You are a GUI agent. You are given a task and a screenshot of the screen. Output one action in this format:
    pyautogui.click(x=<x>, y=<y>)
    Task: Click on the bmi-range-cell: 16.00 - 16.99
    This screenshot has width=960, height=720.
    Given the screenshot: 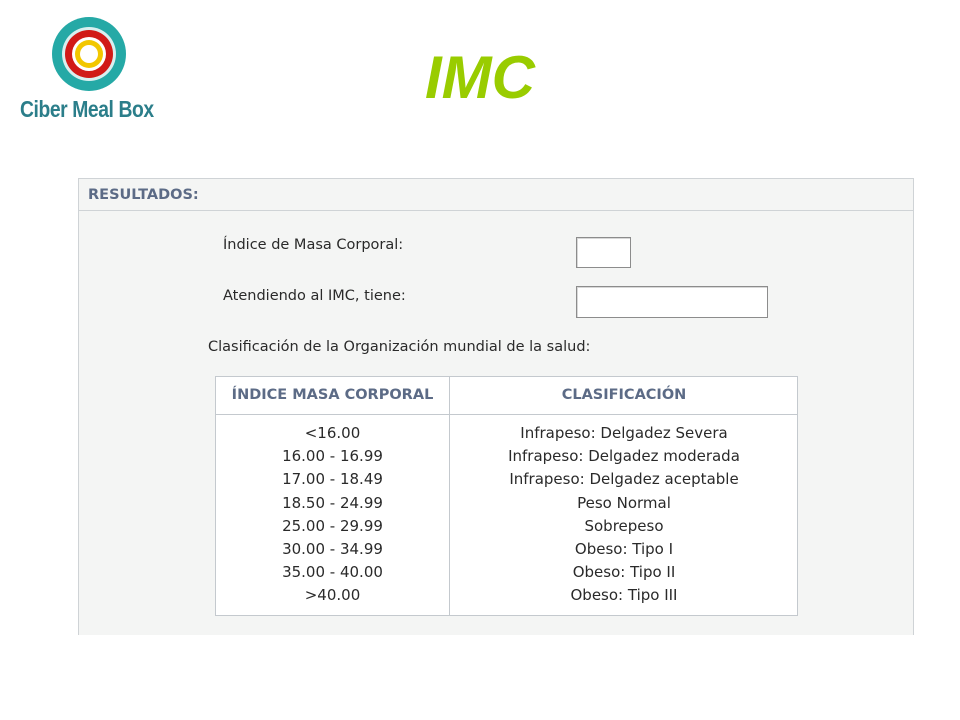 What is the action you would take?
    pyautogui.click(x=332, y=456)
    